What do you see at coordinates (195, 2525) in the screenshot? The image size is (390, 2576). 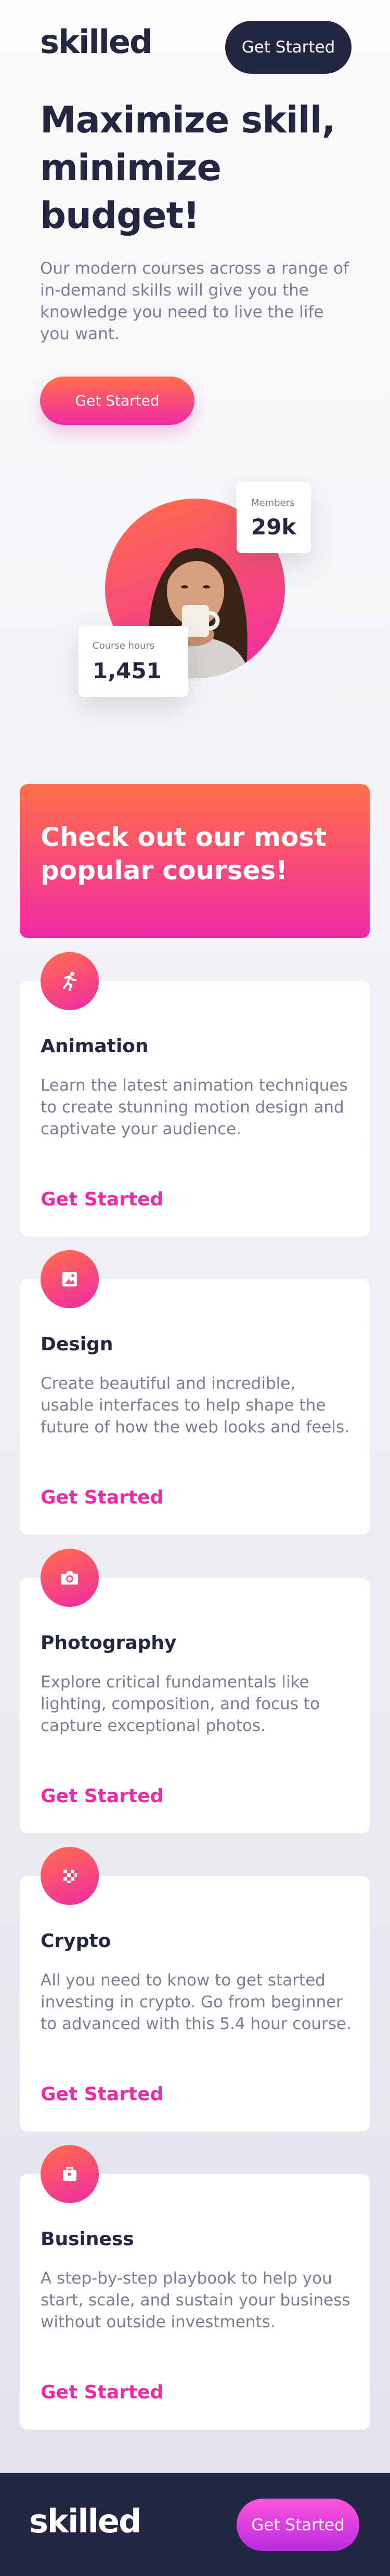 I see `site-footer: skilled Get Started` at bounding box center [195, 2525].